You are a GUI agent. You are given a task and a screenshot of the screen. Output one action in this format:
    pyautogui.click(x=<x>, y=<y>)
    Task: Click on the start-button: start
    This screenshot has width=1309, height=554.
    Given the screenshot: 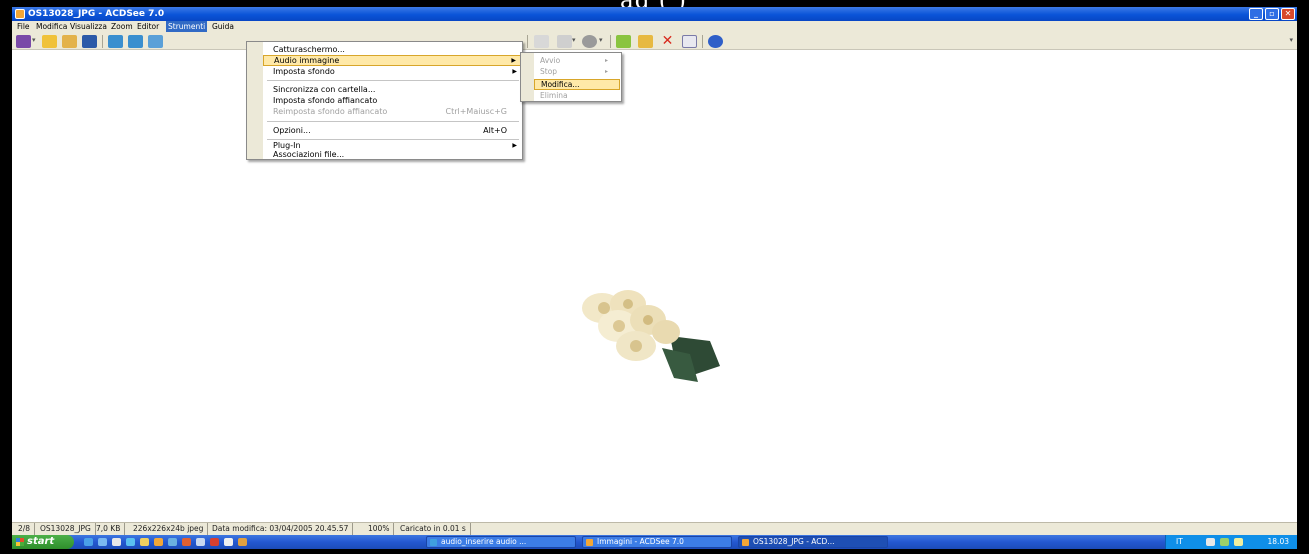 What is the action you would take?
    pyautogui.click(x=43, y=542)
    